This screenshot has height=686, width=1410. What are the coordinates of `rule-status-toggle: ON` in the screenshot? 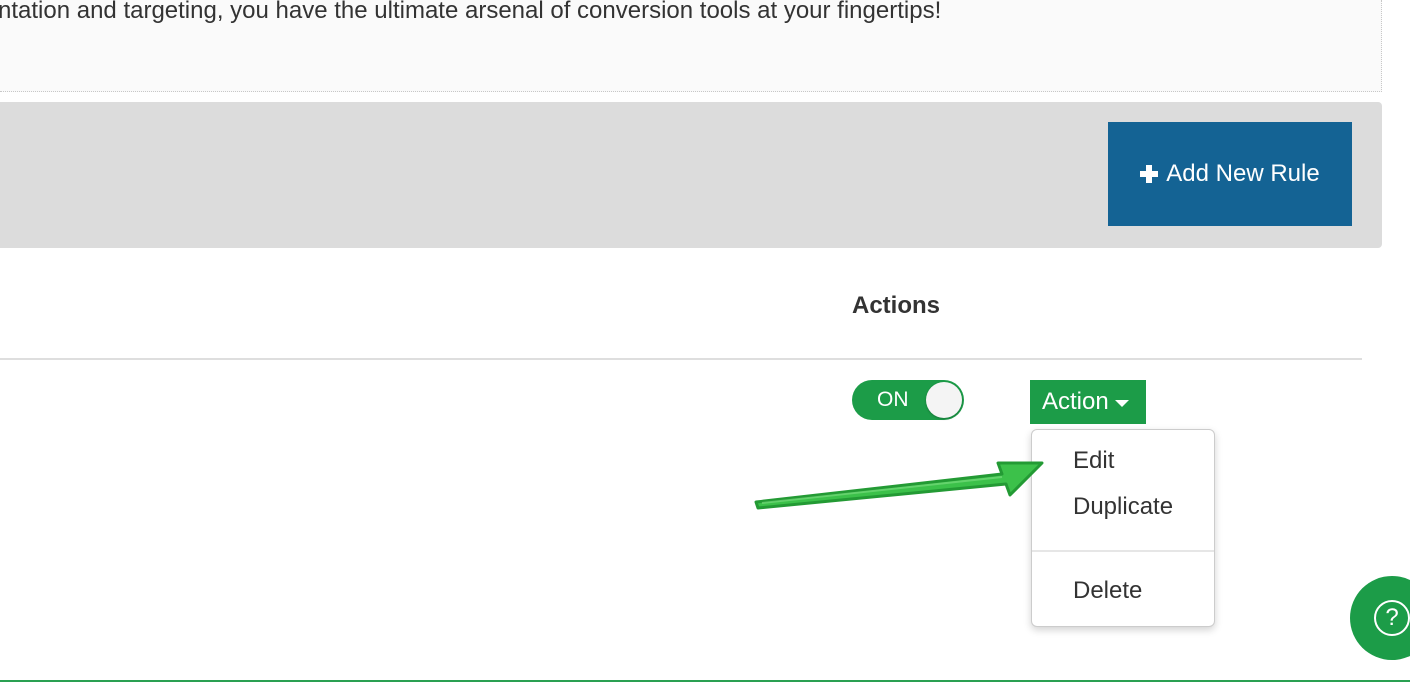 It's located at (908, 400).